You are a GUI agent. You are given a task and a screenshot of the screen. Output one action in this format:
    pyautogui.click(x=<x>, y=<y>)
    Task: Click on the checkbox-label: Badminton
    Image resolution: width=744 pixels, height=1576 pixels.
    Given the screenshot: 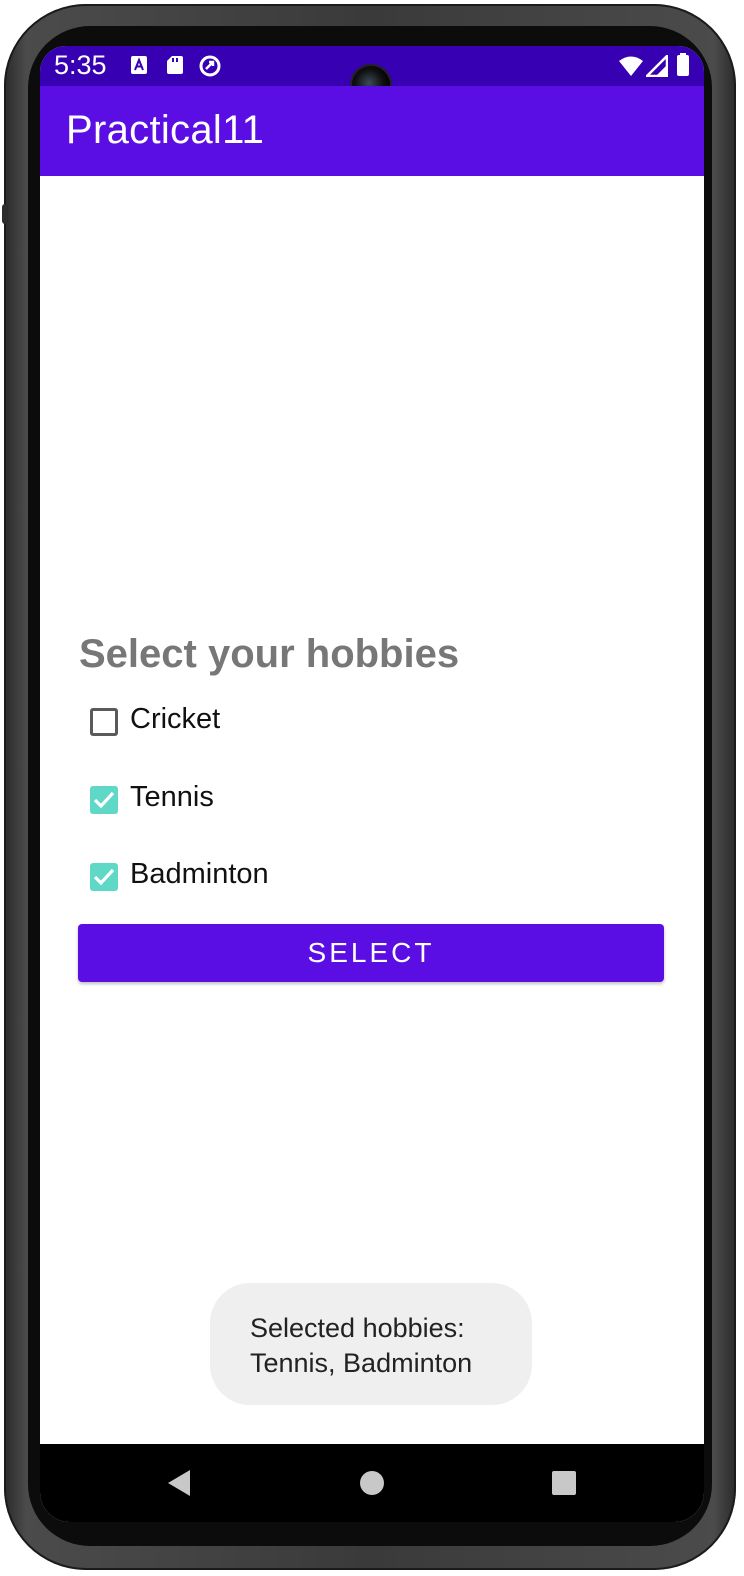 What is the action you would take?
    pyautogui.click(x=199, y=874)
    